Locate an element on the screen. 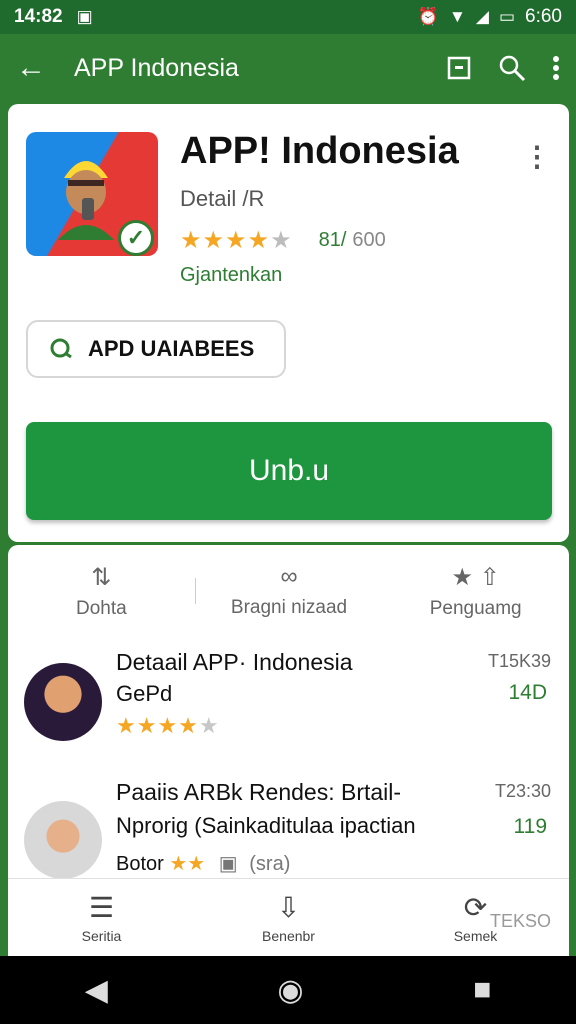 The width and height of the screenshot is (576, 1024). status-bar: 14:82 ▣ ⏰ ▼ ◢ ▭ 6:60 is located at coordinates (288, 17).